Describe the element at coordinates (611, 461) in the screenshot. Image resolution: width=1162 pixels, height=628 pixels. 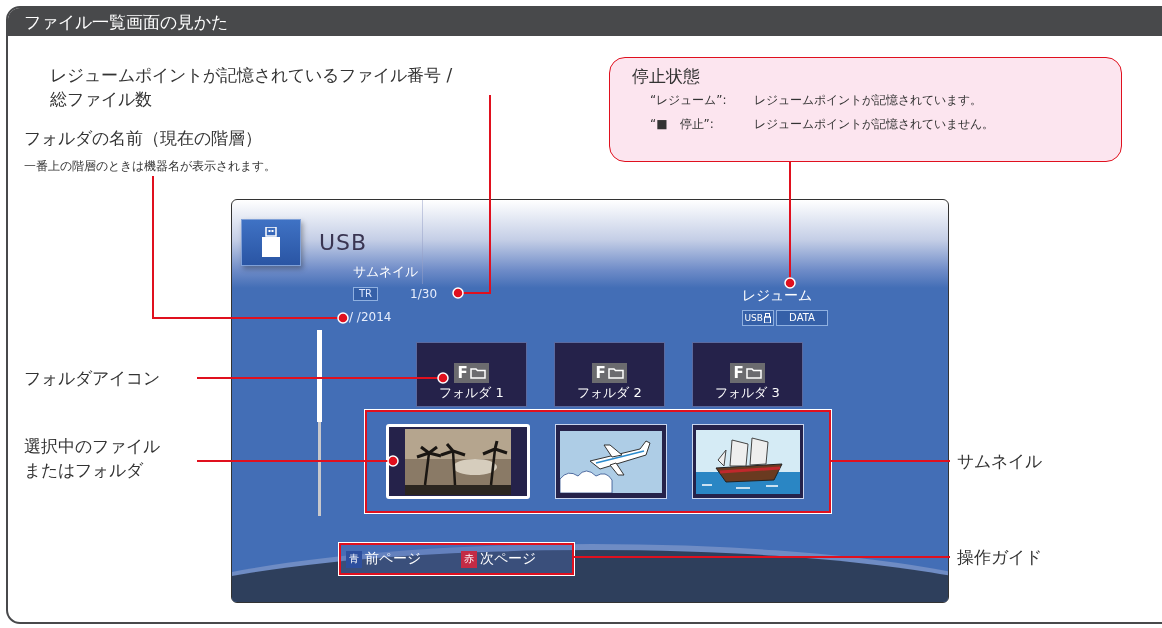
I see `thumbnail` at that location.